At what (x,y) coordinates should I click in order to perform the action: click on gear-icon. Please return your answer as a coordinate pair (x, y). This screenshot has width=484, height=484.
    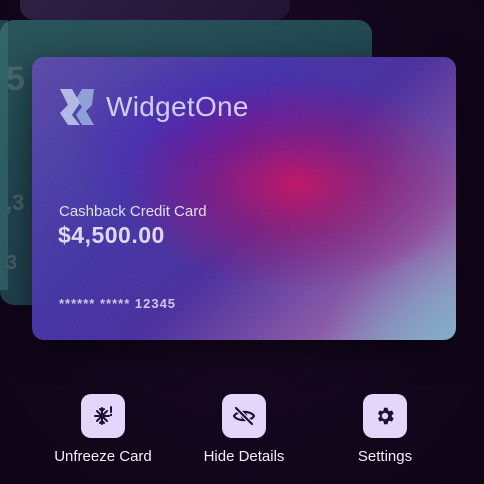
    Looking at the image, I should click on (385, 416).